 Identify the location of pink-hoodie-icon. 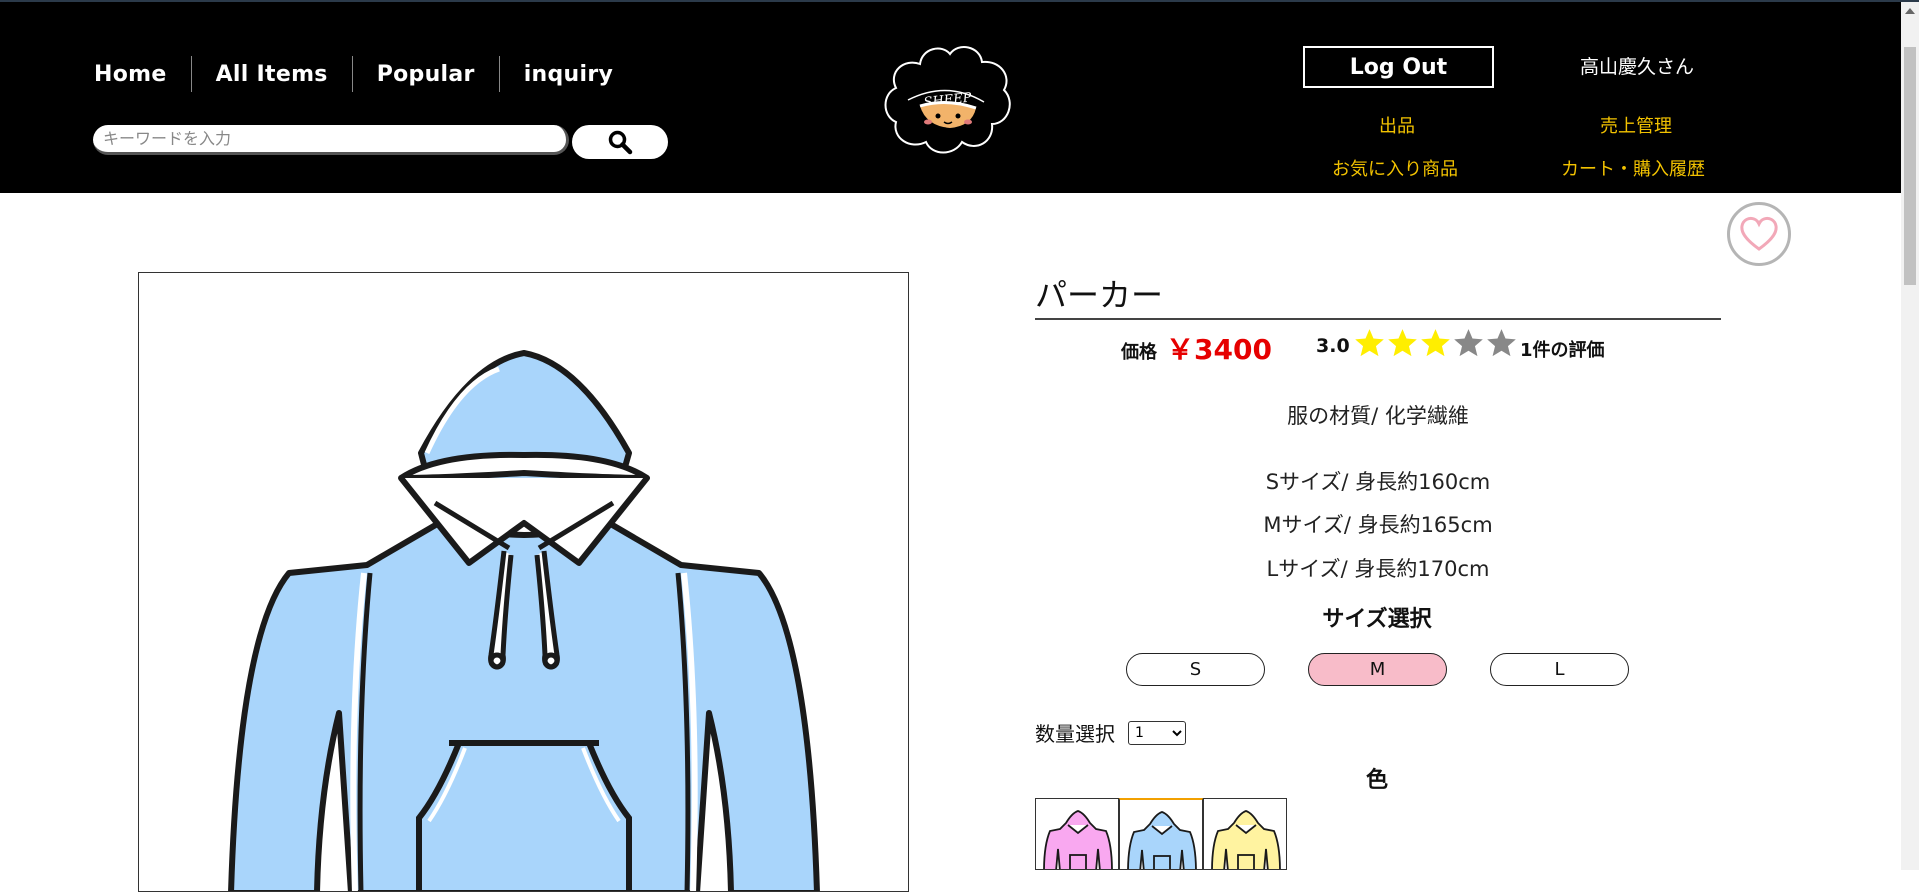
(1078, 839).